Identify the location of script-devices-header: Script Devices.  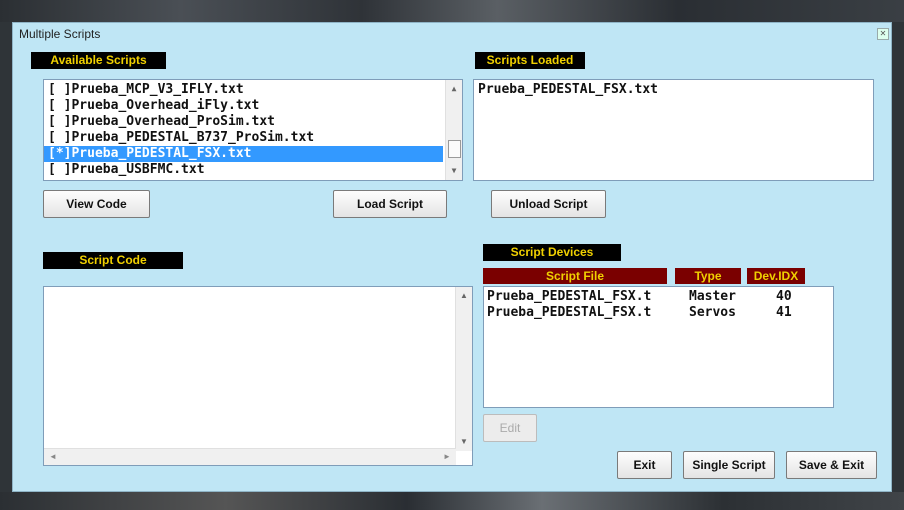
(552, 252).